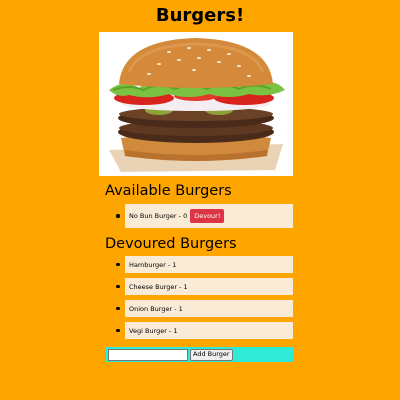 The image size is (400, 400). I want to click on list-item: Vegi Burger - 1, so click(204, 330).